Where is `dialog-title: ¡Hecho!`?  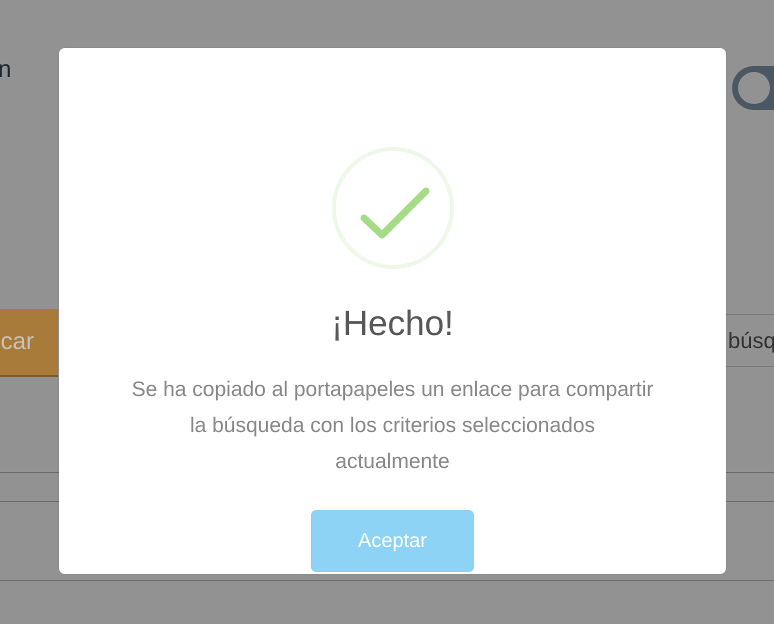 dialog-title: ¡Hecho! is located at coordinates (392, 324).